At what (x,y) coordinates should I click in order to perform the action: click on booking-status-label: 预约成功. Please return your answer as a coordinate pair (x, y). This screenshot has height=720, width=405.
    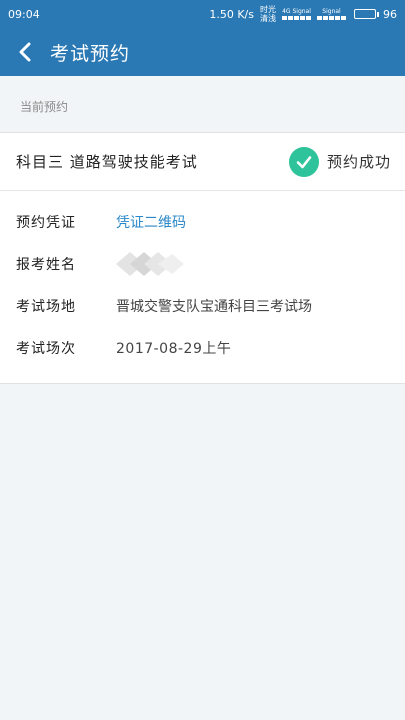
    Looking at the image, I should click on (358, 162).